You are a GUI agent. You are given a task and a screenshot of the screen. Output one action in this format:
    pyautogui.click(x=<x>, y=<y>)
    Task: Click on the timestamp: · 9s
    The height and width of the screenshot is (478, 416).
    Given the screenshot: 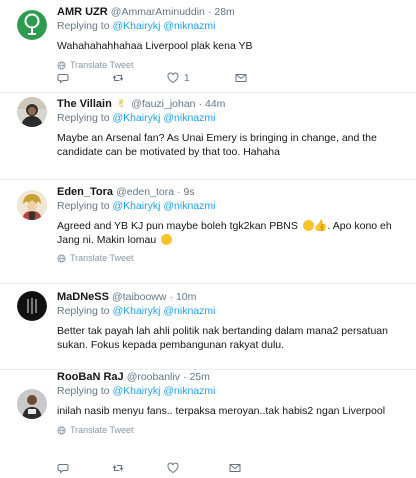 What is the action you would take?
    pyautogui.click(x=186, y=192)
    